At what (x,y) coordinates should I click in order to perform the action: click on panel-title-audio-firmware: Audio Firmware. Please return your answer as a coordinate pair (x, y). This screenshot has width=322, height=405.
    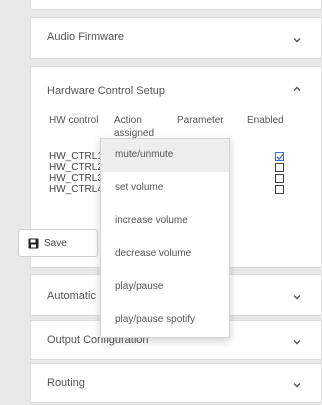
    Looking at the image, I should click on (86, 37).